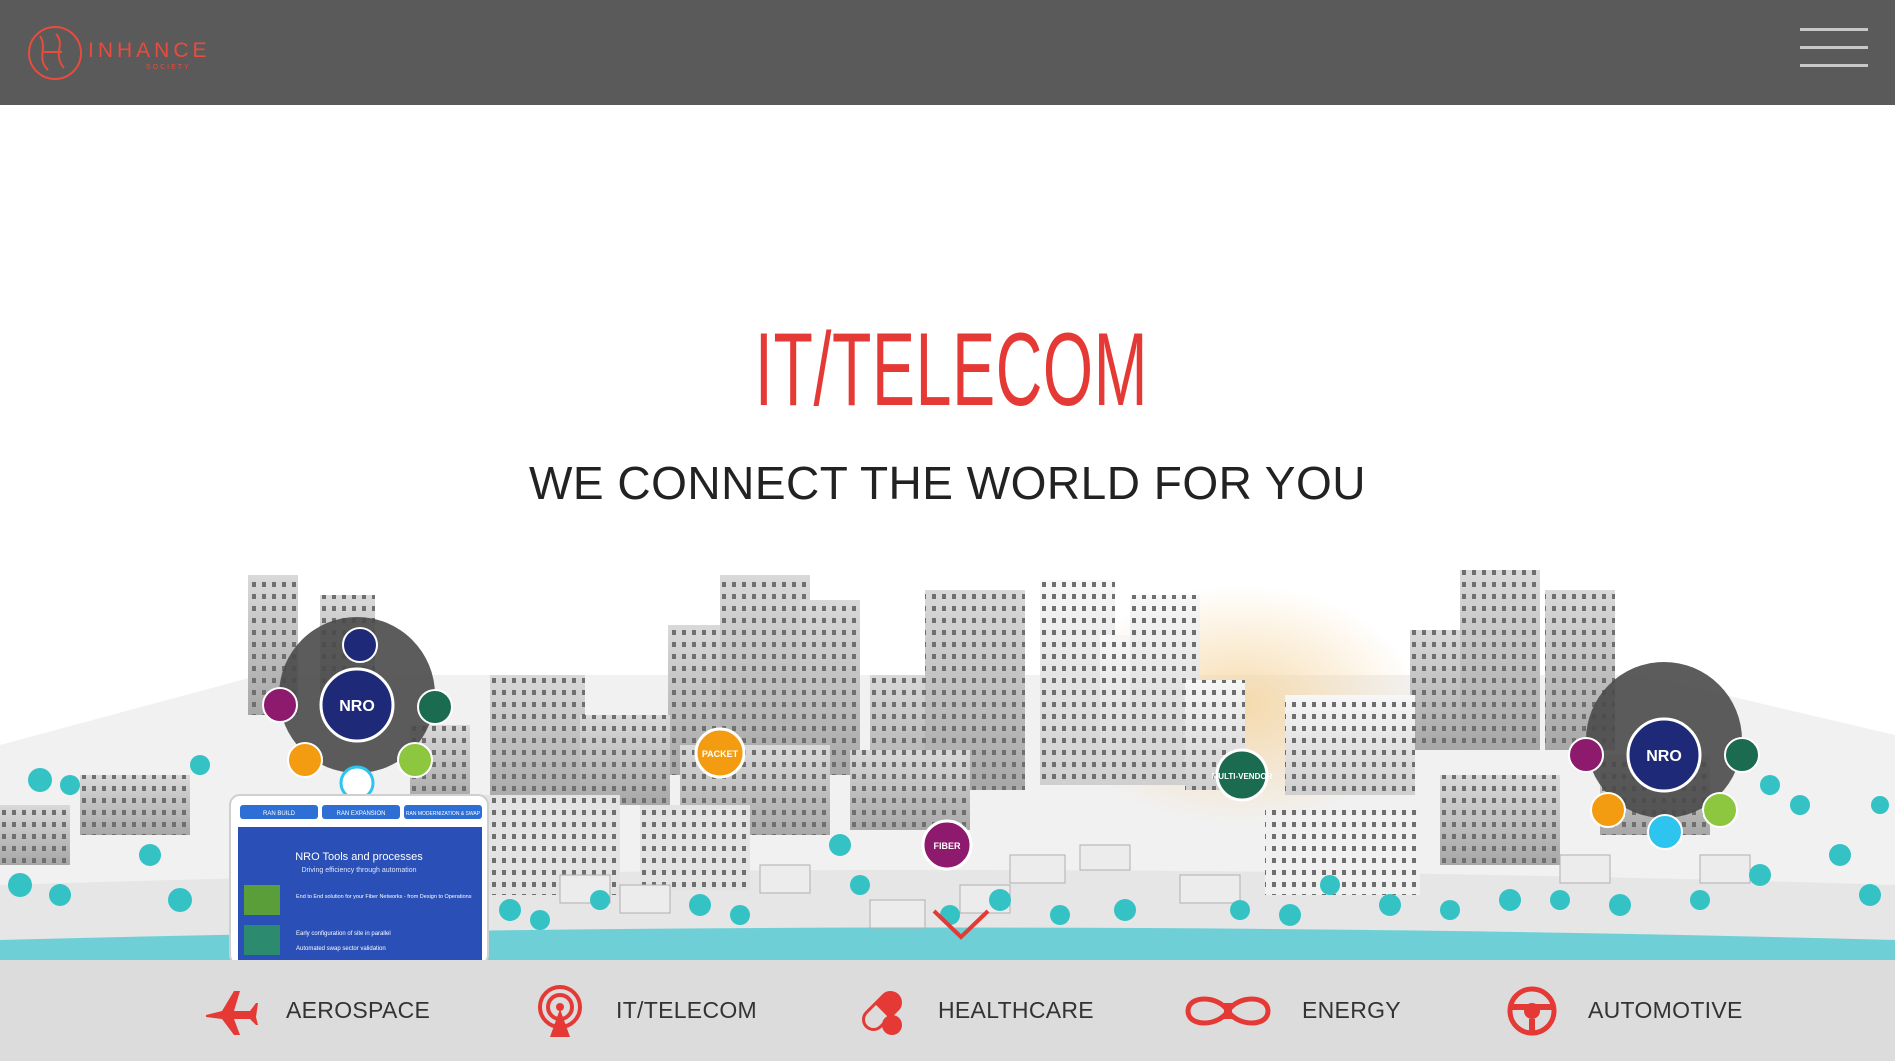 The width and height of the screenshot is (1895, 1061). I want to click on nav-label-aerospace: AEROSPACE, so click(358, 1010).